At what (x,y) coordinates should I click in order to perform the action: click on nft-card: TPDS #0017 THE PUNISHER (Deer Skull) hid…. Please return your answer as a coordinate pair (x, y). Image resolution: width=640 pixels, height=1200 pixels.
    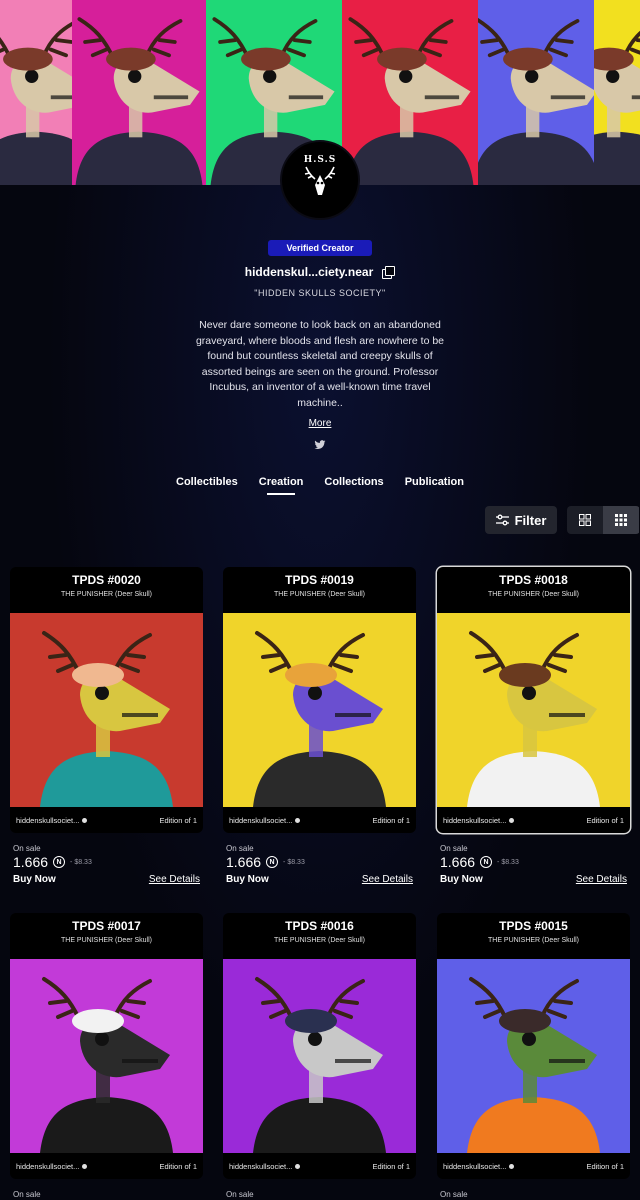
    Looking at the image, I should click on (106, 1046).